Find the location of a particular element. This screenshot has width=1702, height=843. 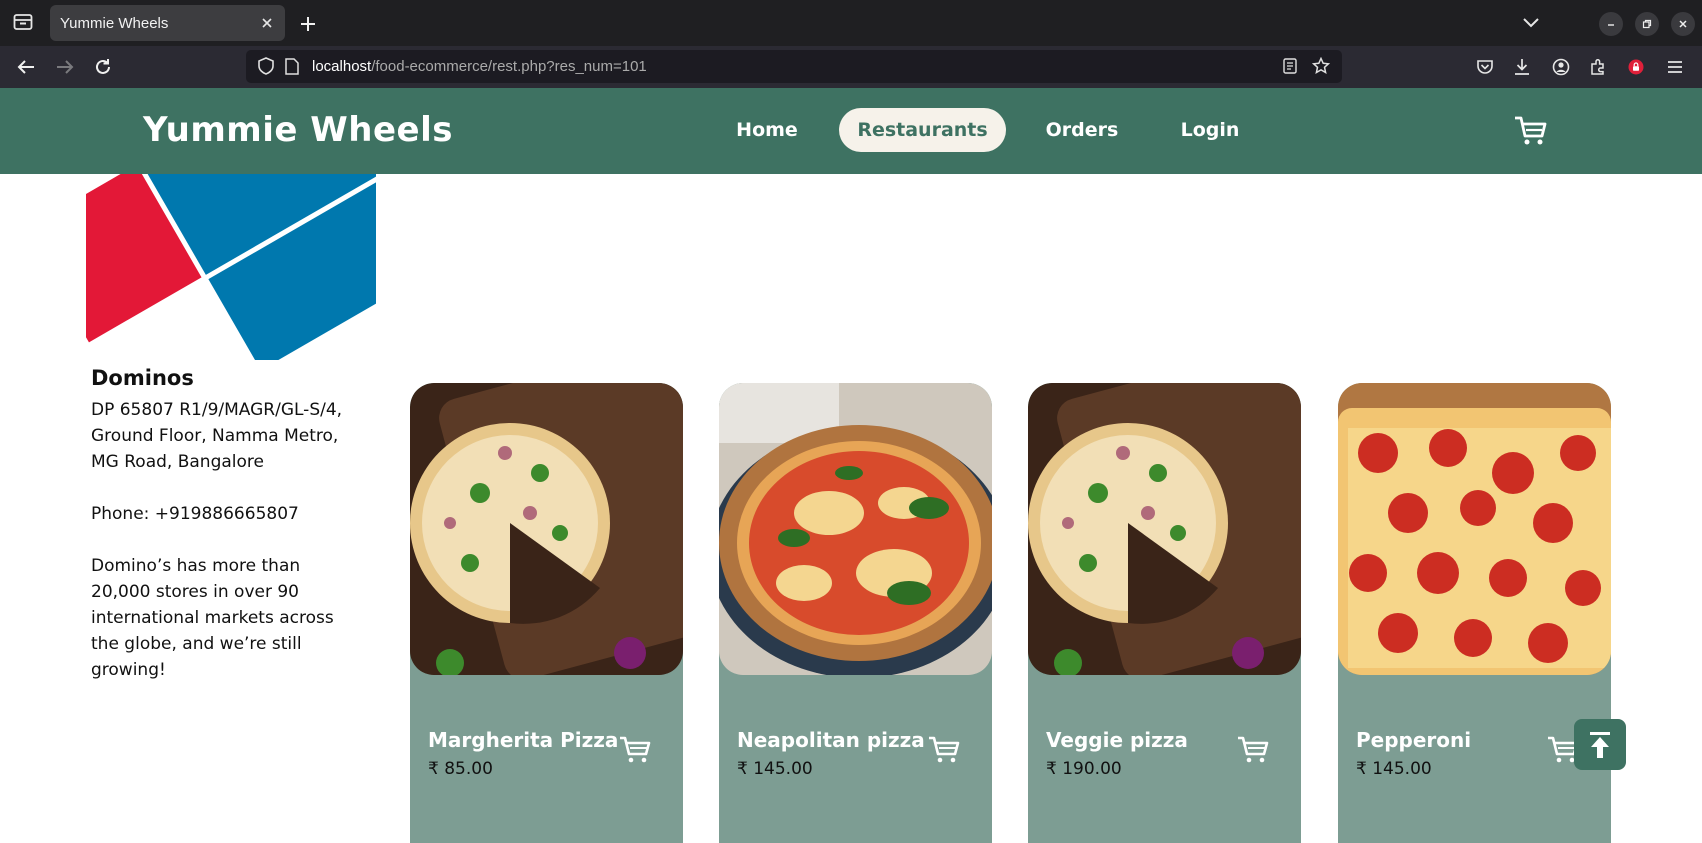

description-line: growing! is located at coordinates (128, 670).